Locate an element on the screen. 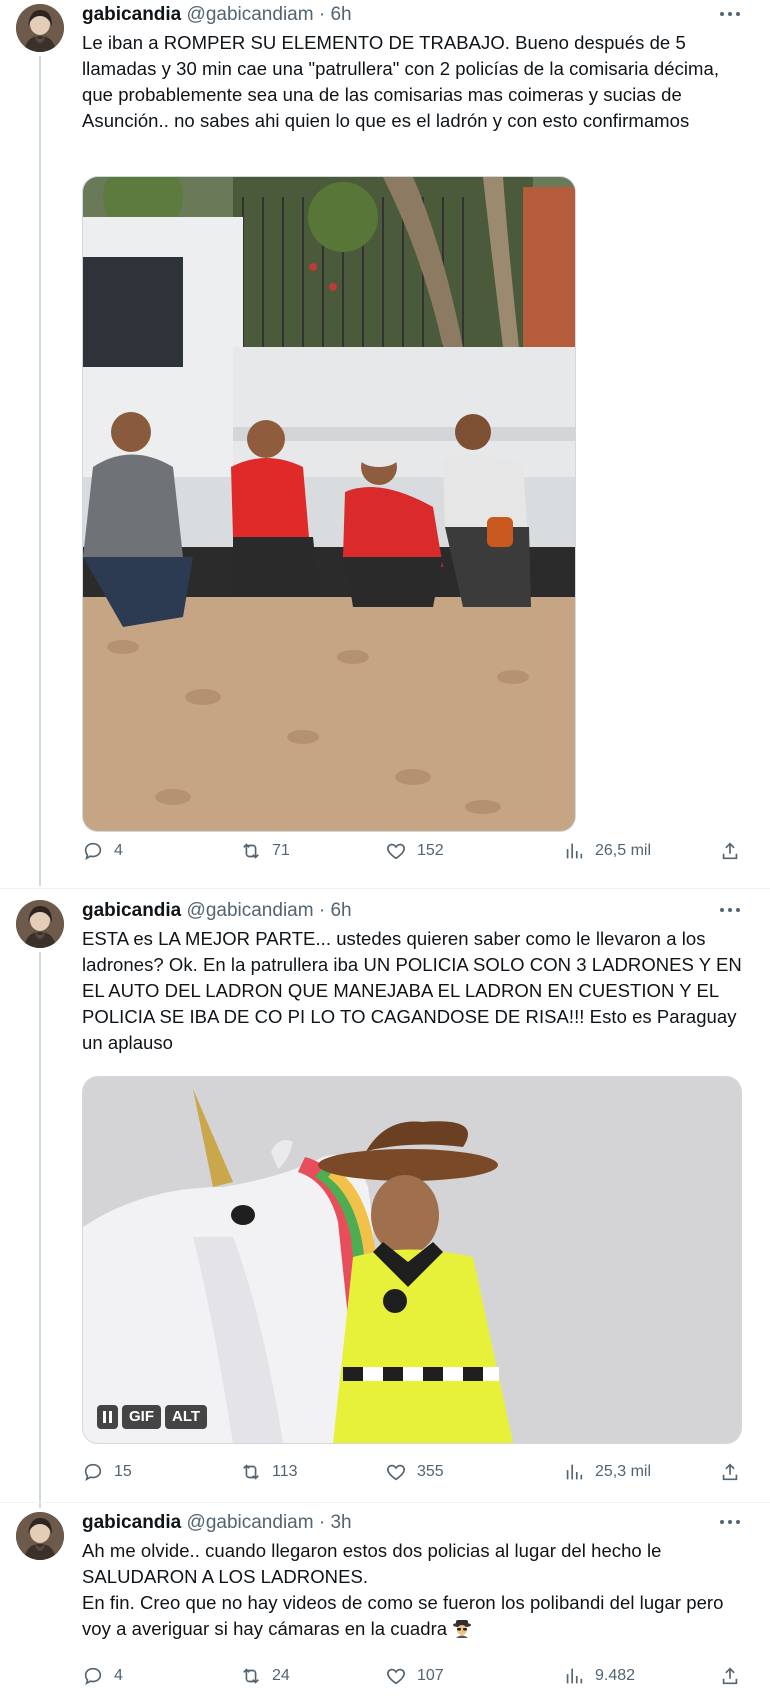  retweet-count: 24 is located at coordinates (281, 1675).